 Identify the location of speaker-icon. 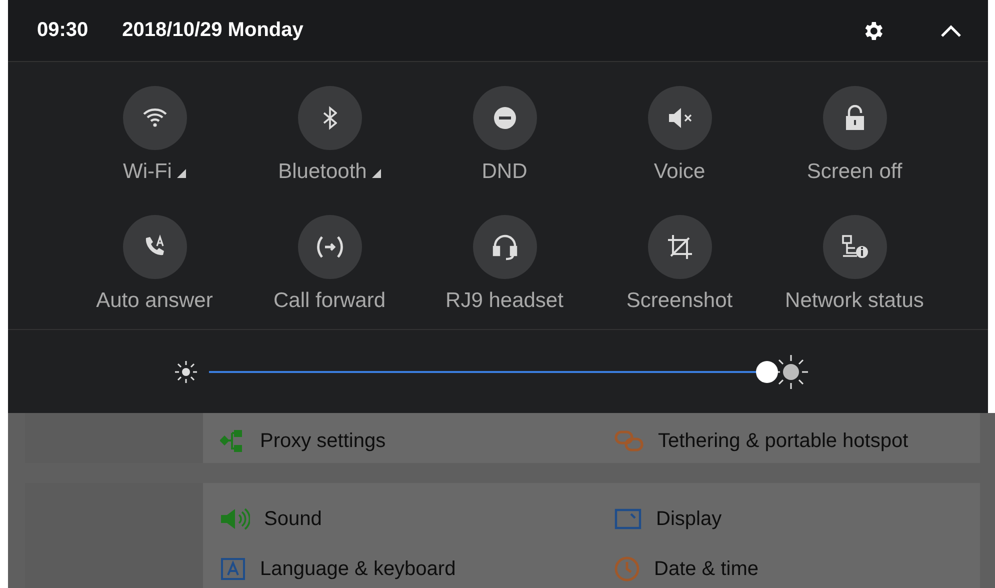
(235, 519).